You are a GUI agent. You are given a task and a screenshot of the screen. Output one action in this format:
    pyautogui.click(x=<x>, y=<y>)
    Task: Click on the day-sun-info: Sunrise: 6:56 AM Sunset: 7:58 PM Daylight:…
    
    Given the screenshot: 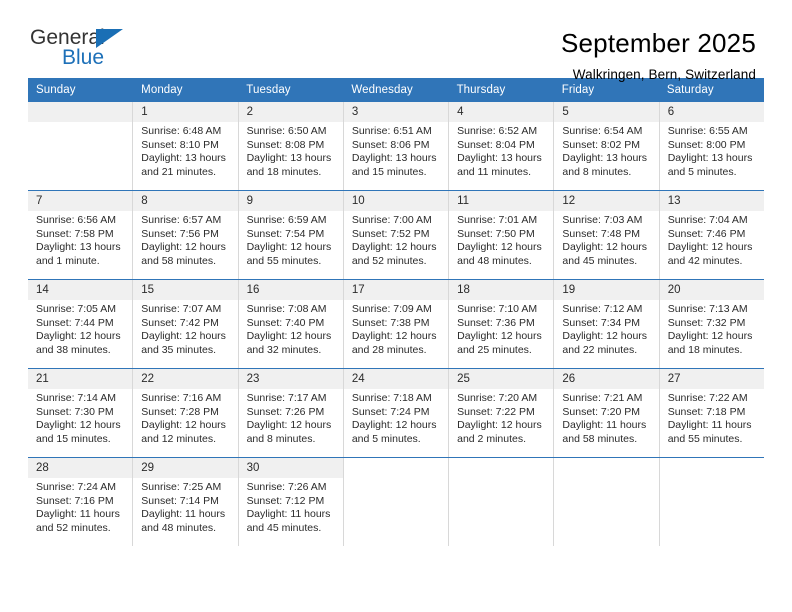 What is the action you would take?
    pyautogui.click(x=80, y=239)
    